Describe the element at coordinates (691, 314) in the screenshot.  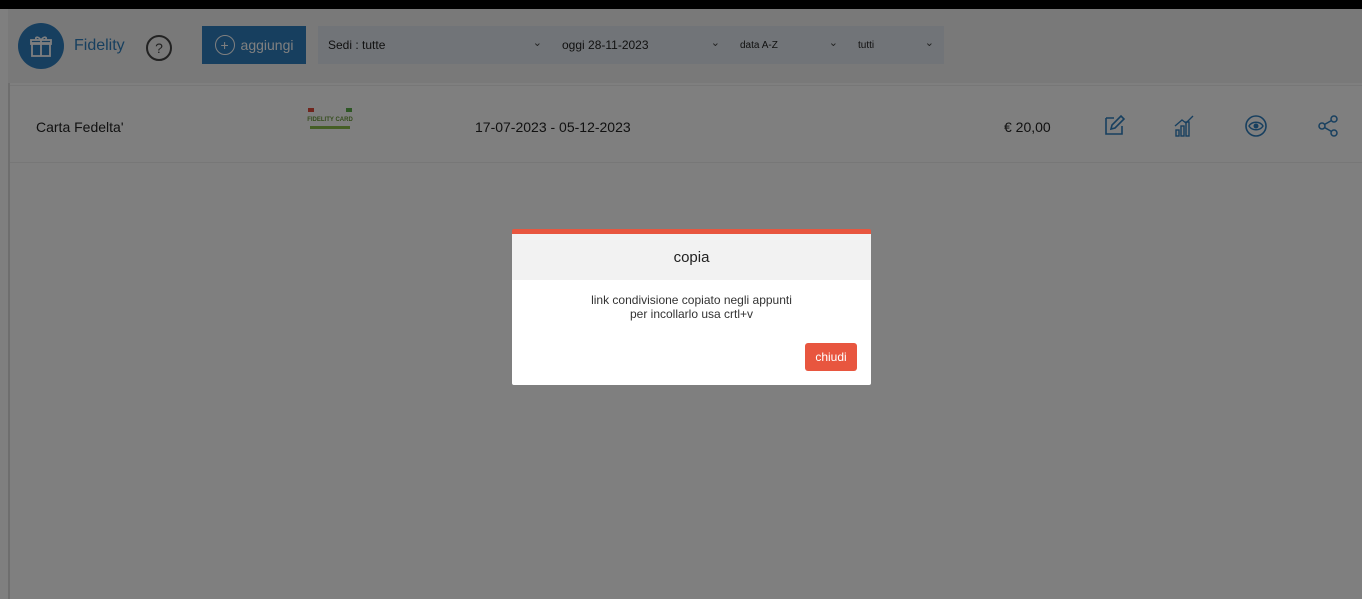
I see `dialog-message-line2: per incollarlo usa crtl+v` at that location.